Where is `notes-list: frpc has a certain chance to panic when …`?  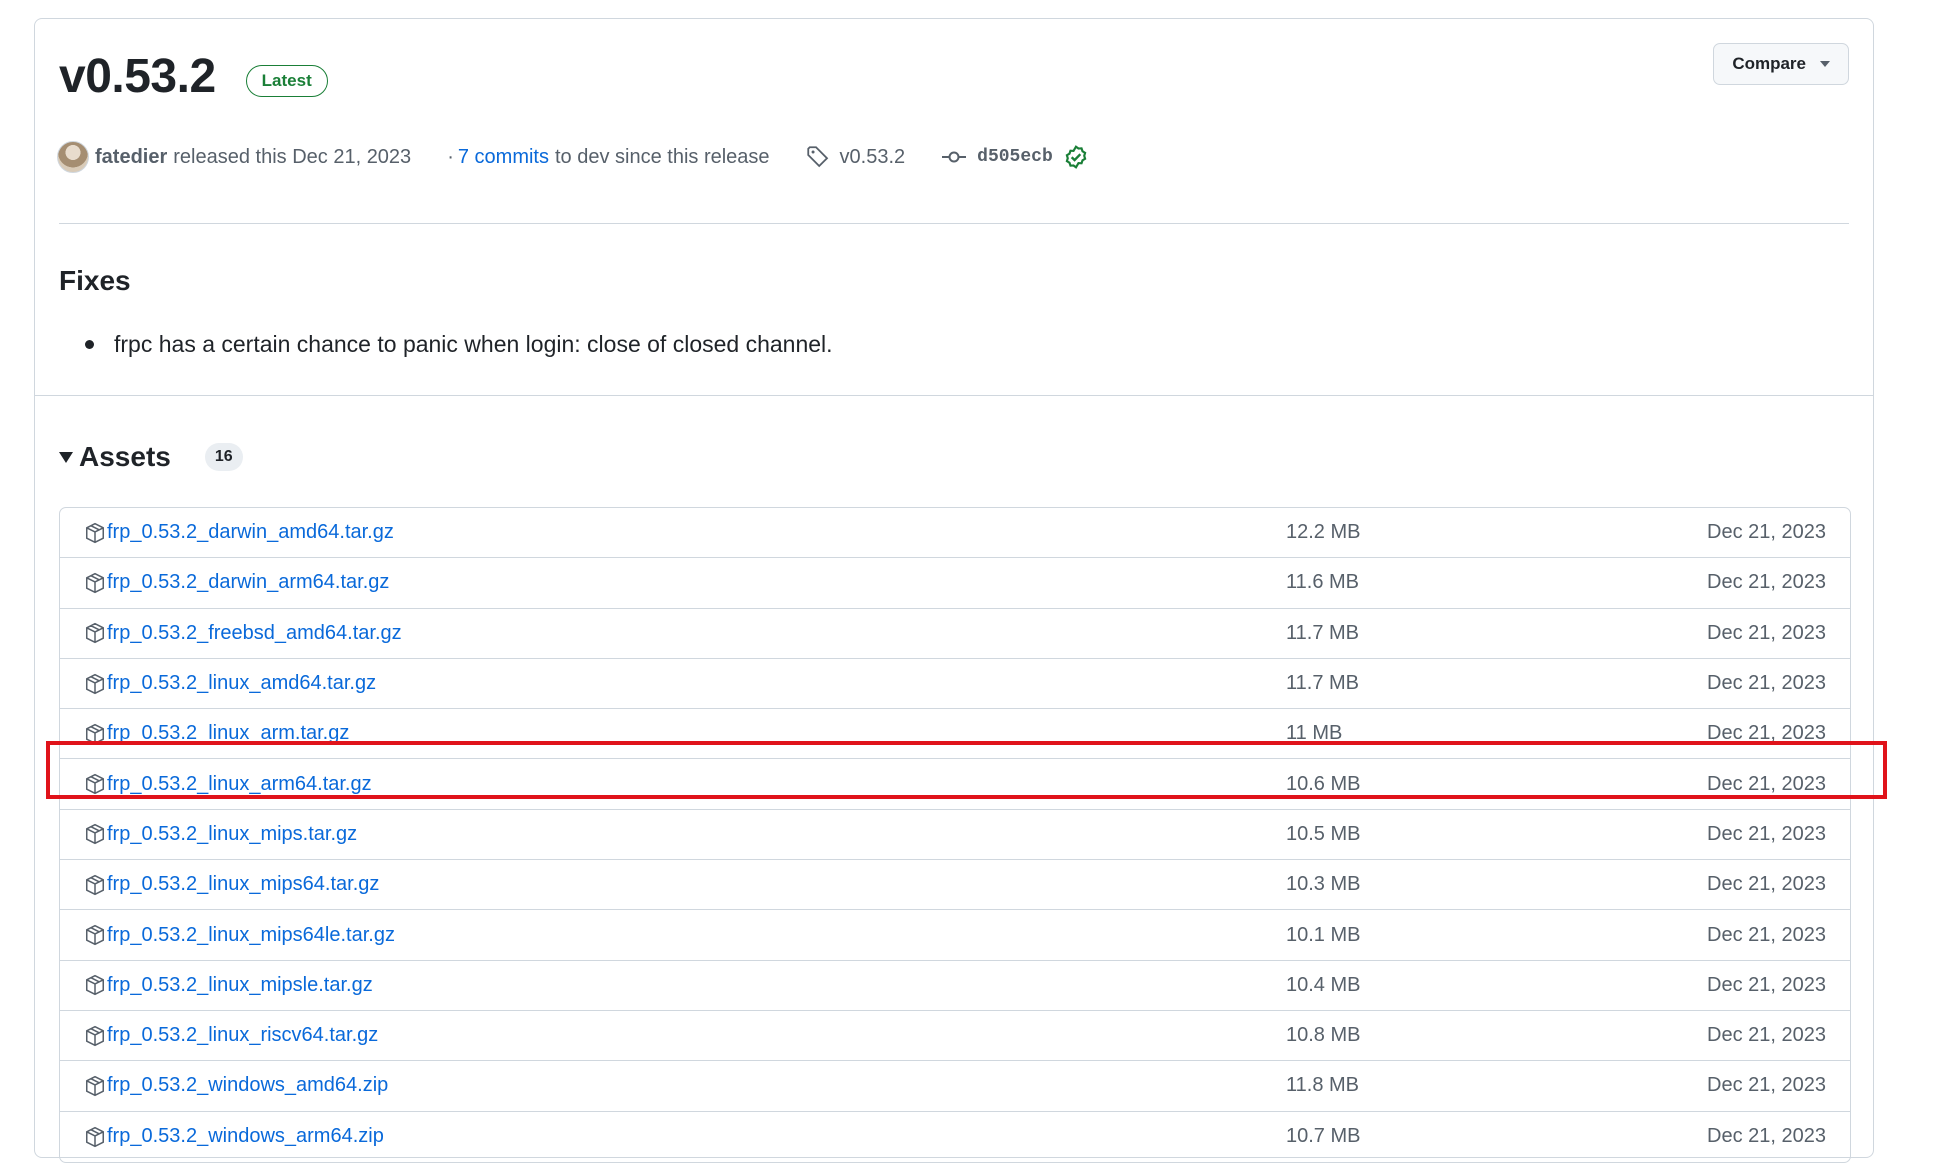 notes-list: frpc has a certain chance to panic when … is located at coordinates (459, 344).